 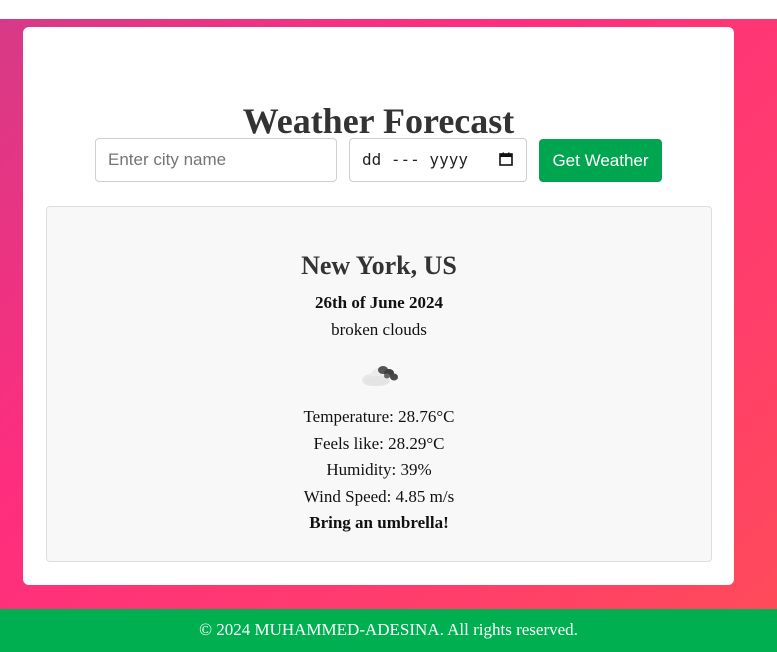 I want to click on date-input: dd --- yyyy, so click(x=438, y=160).